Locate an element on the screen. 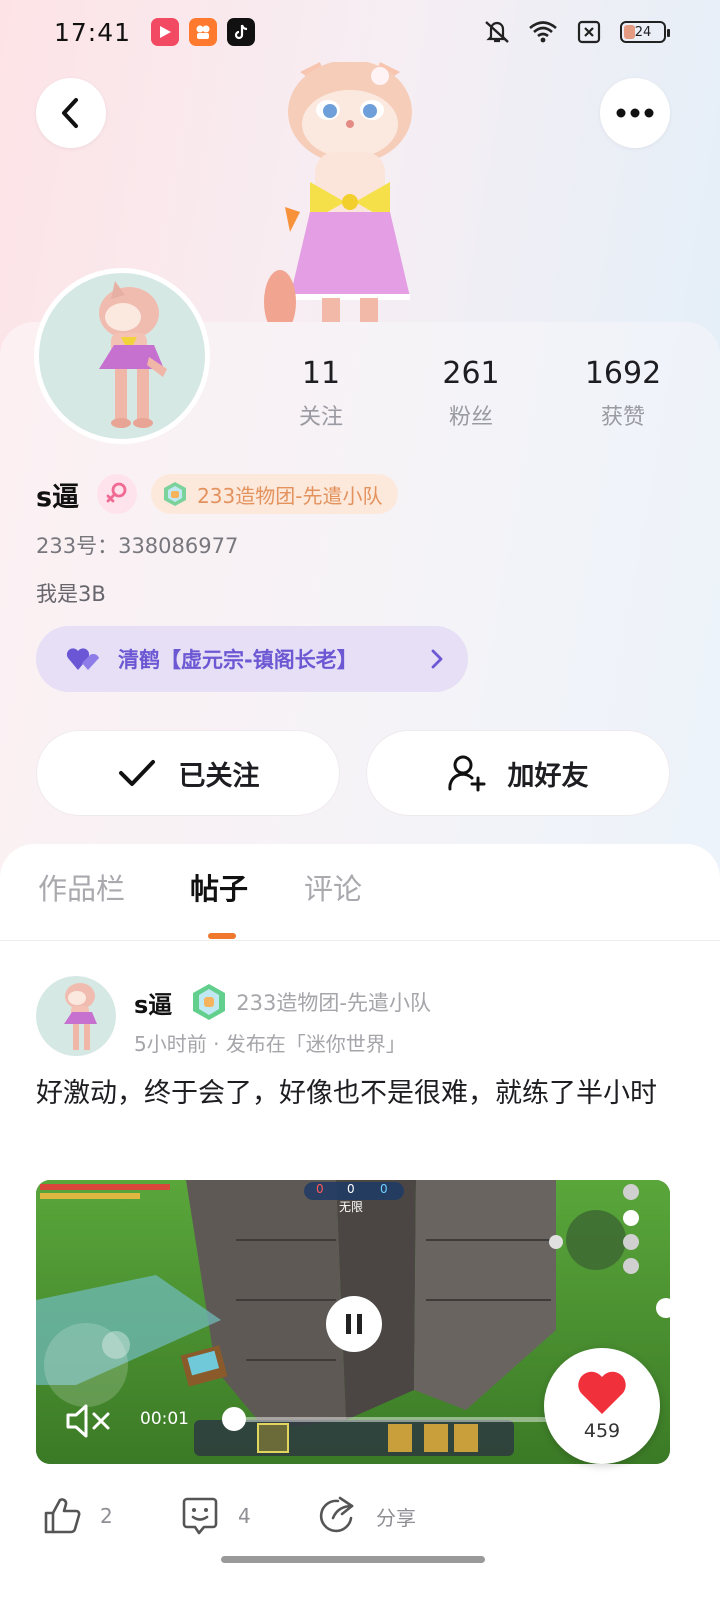  post-actions: 2 4 分享 is located at coordinates (360, 1518).